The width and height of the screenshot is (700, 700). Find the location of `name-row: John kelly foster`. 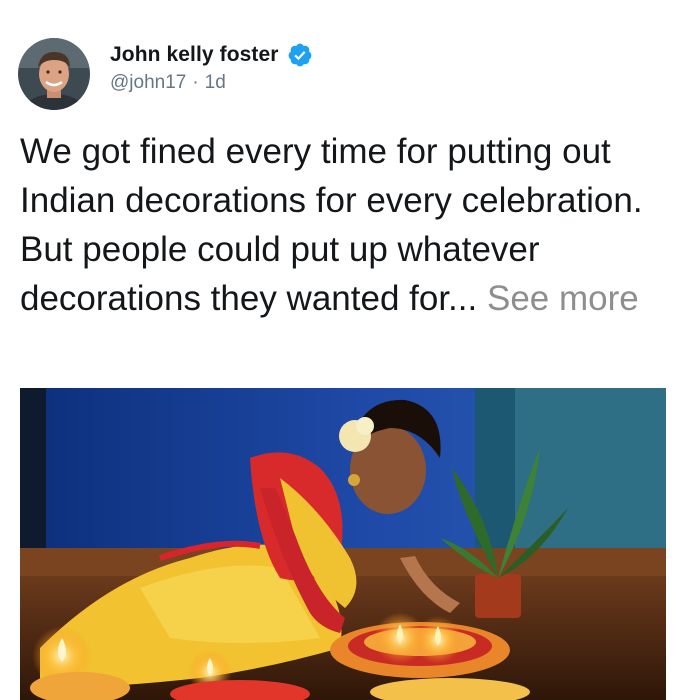

name-row: John kelly foster is located at coordinates (211, 55).